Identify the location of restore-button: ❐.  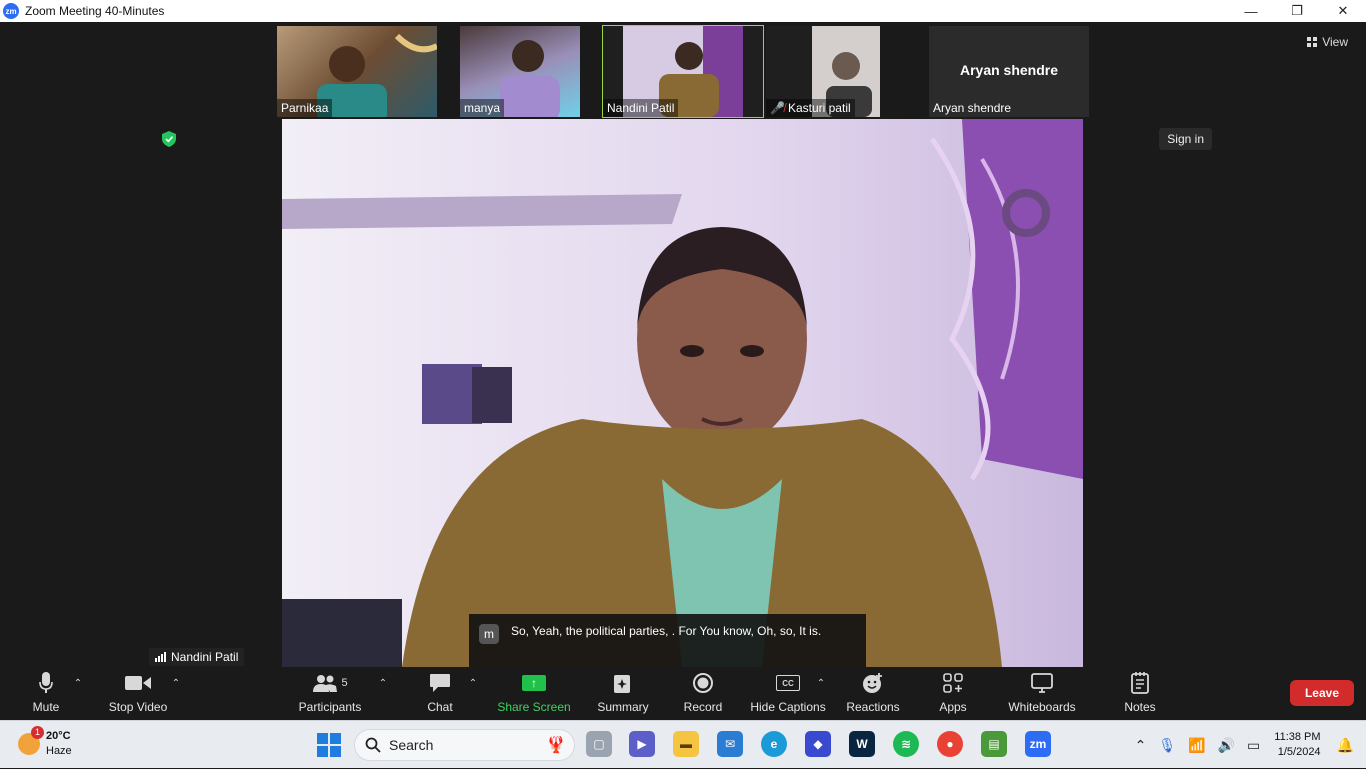
(1297, 11).